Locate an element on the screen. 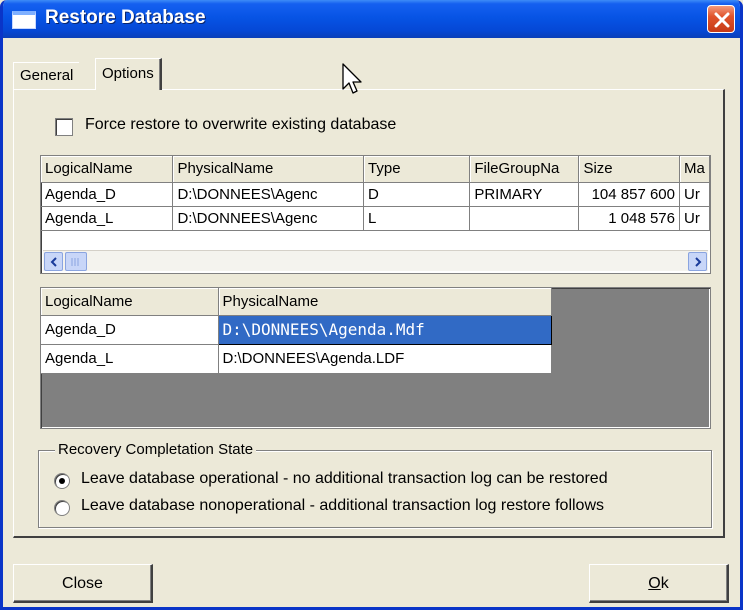  window-title: Restore Database is located at coordinates (125, 17).